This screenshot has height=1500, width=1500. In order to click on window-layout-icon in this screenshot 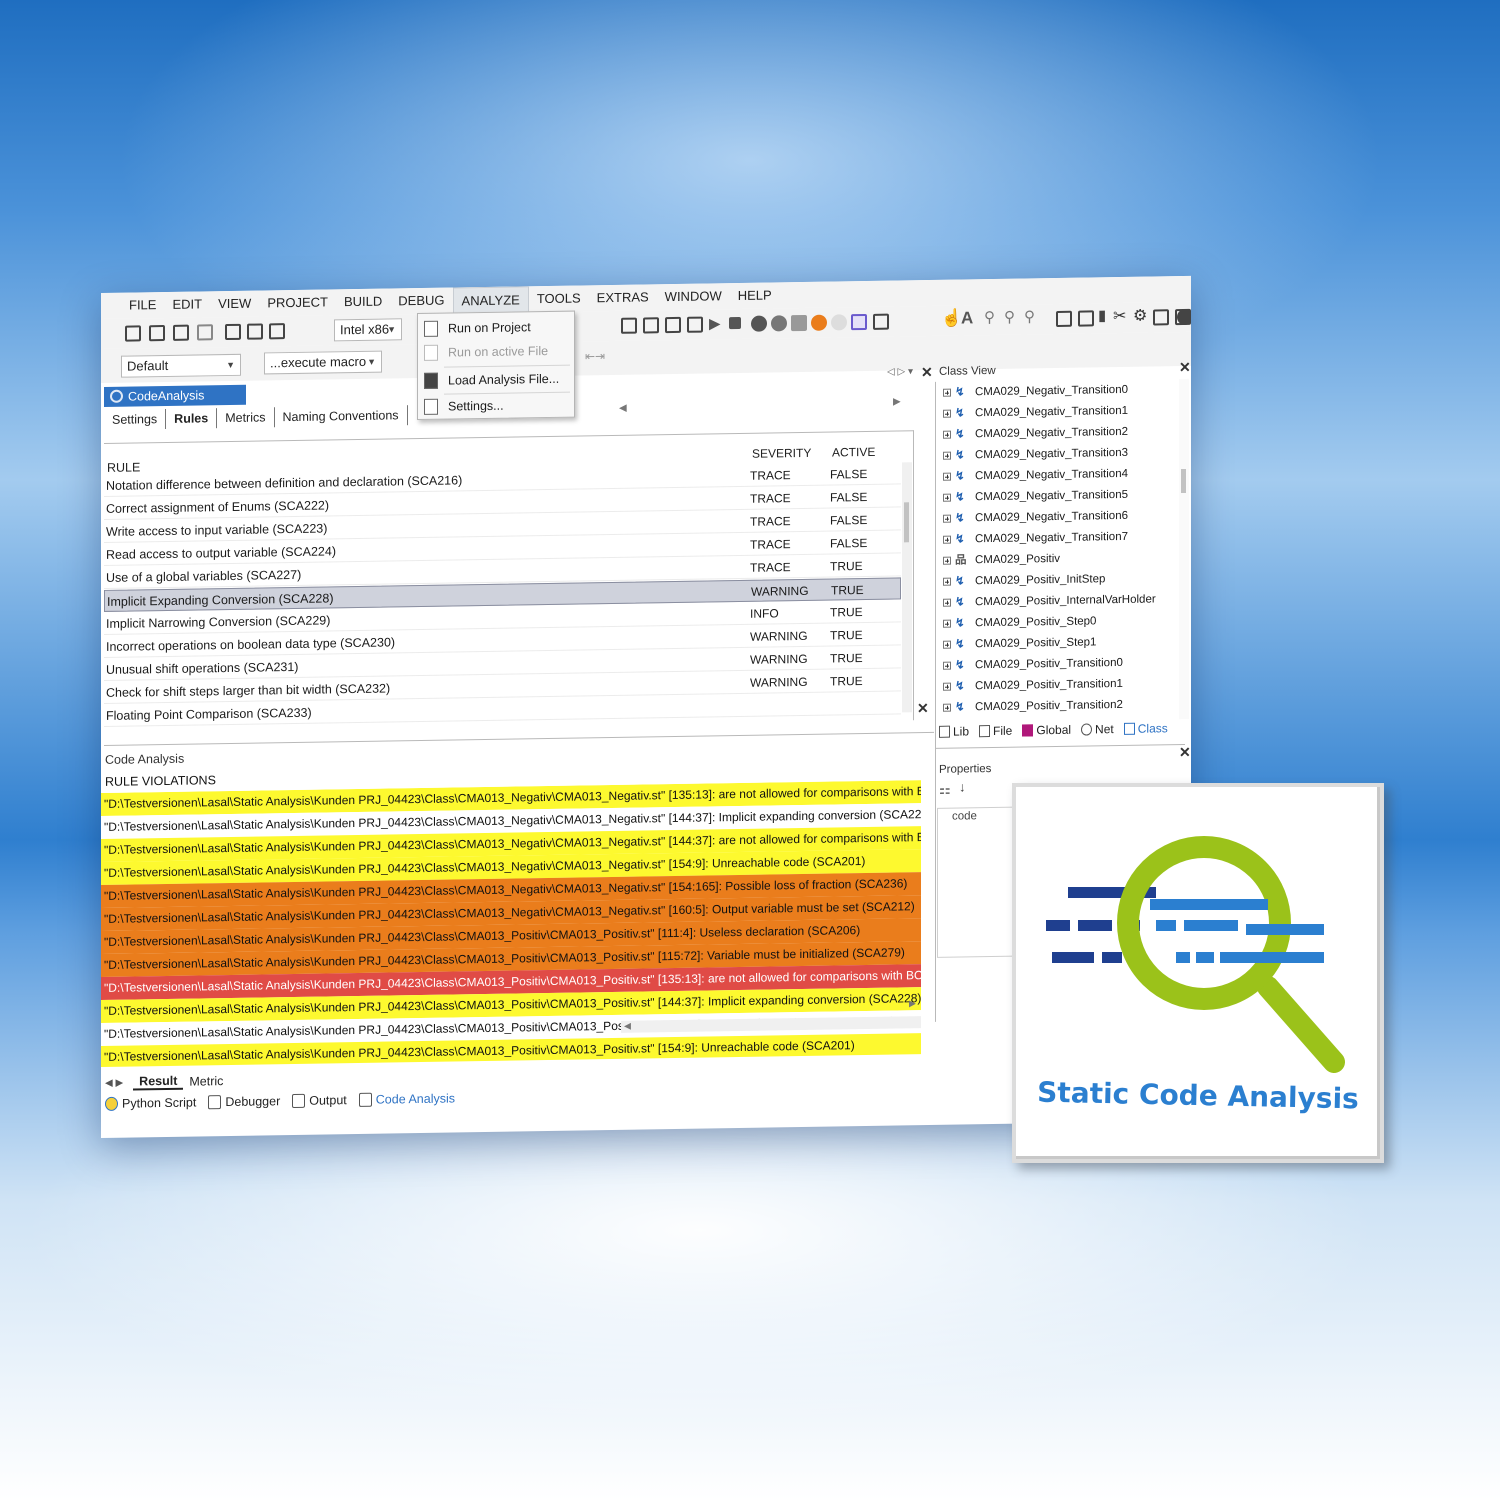, I will do `click(859, 322)`.